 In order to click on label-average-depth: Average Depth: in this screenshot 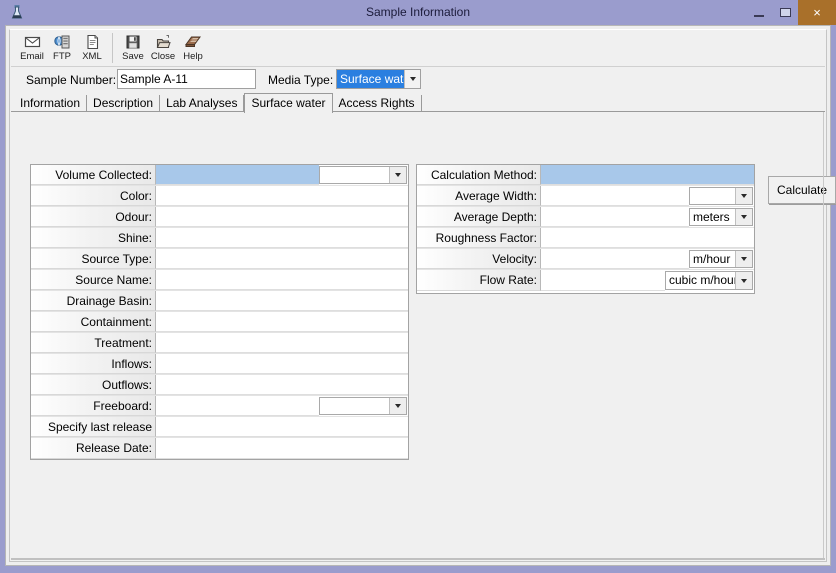, I will do `click(479, 217)`.